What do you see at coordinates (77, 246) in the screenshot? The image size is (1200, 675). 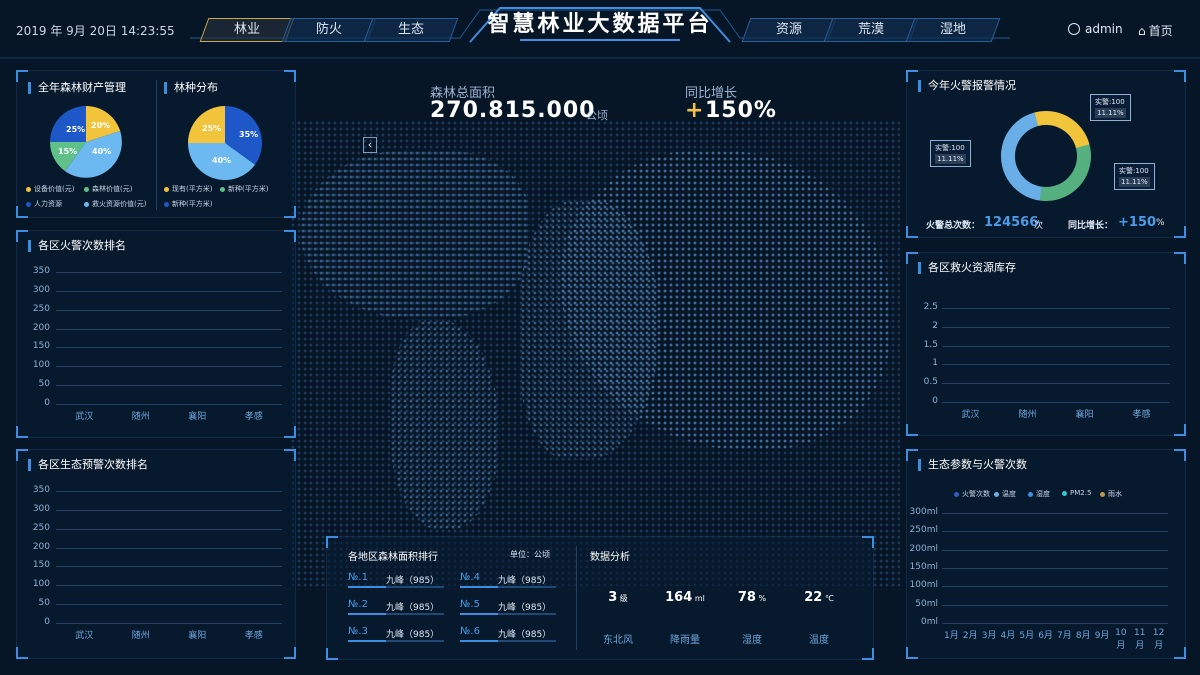 I see `panel-fire-rank-title: 各区火警次数排名` at bounding box center [77, 246].